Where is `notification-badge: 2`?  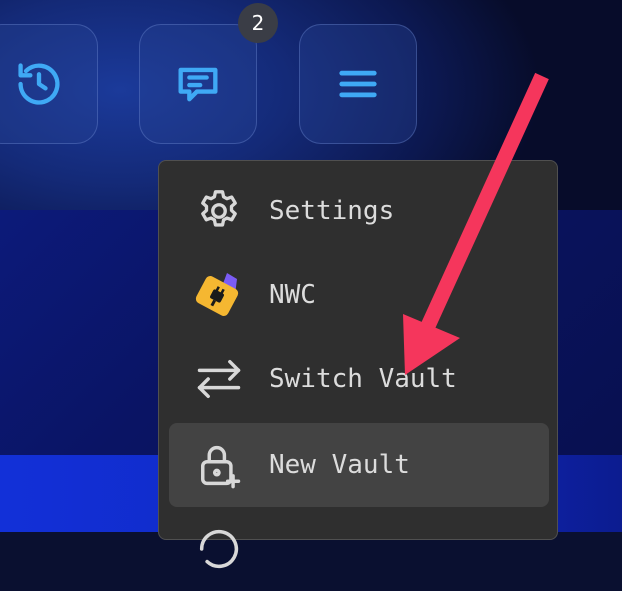
notification-badge: 2 is located at coordinates (258, 23).